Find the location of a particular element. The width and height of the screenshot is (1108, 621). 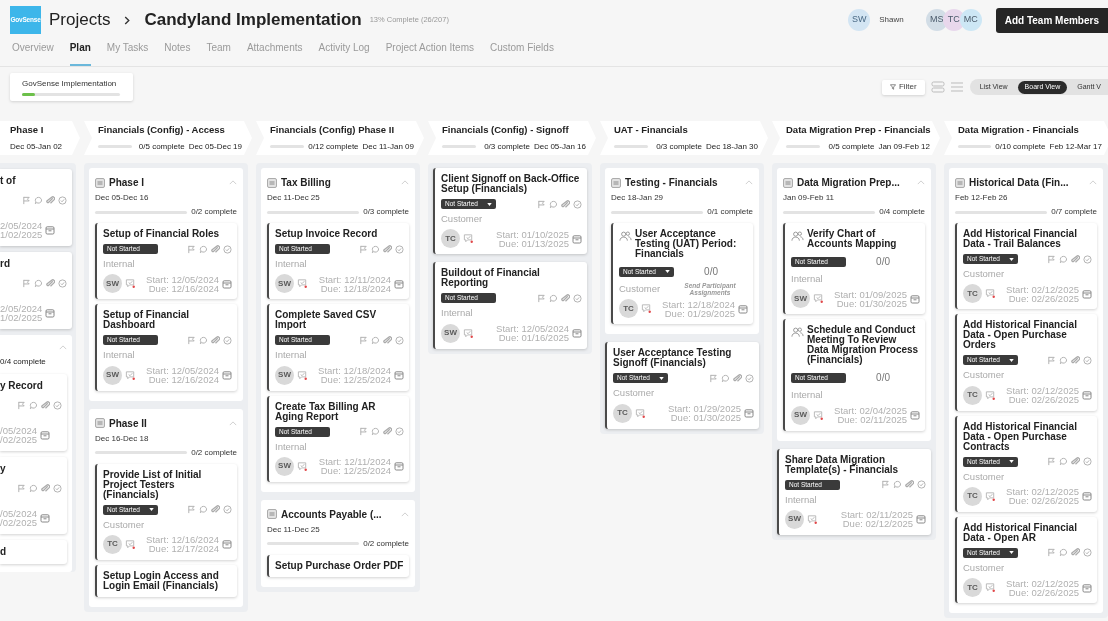

task-card: y /05/2024 /02/2025 is located at coordinates (33, 495).